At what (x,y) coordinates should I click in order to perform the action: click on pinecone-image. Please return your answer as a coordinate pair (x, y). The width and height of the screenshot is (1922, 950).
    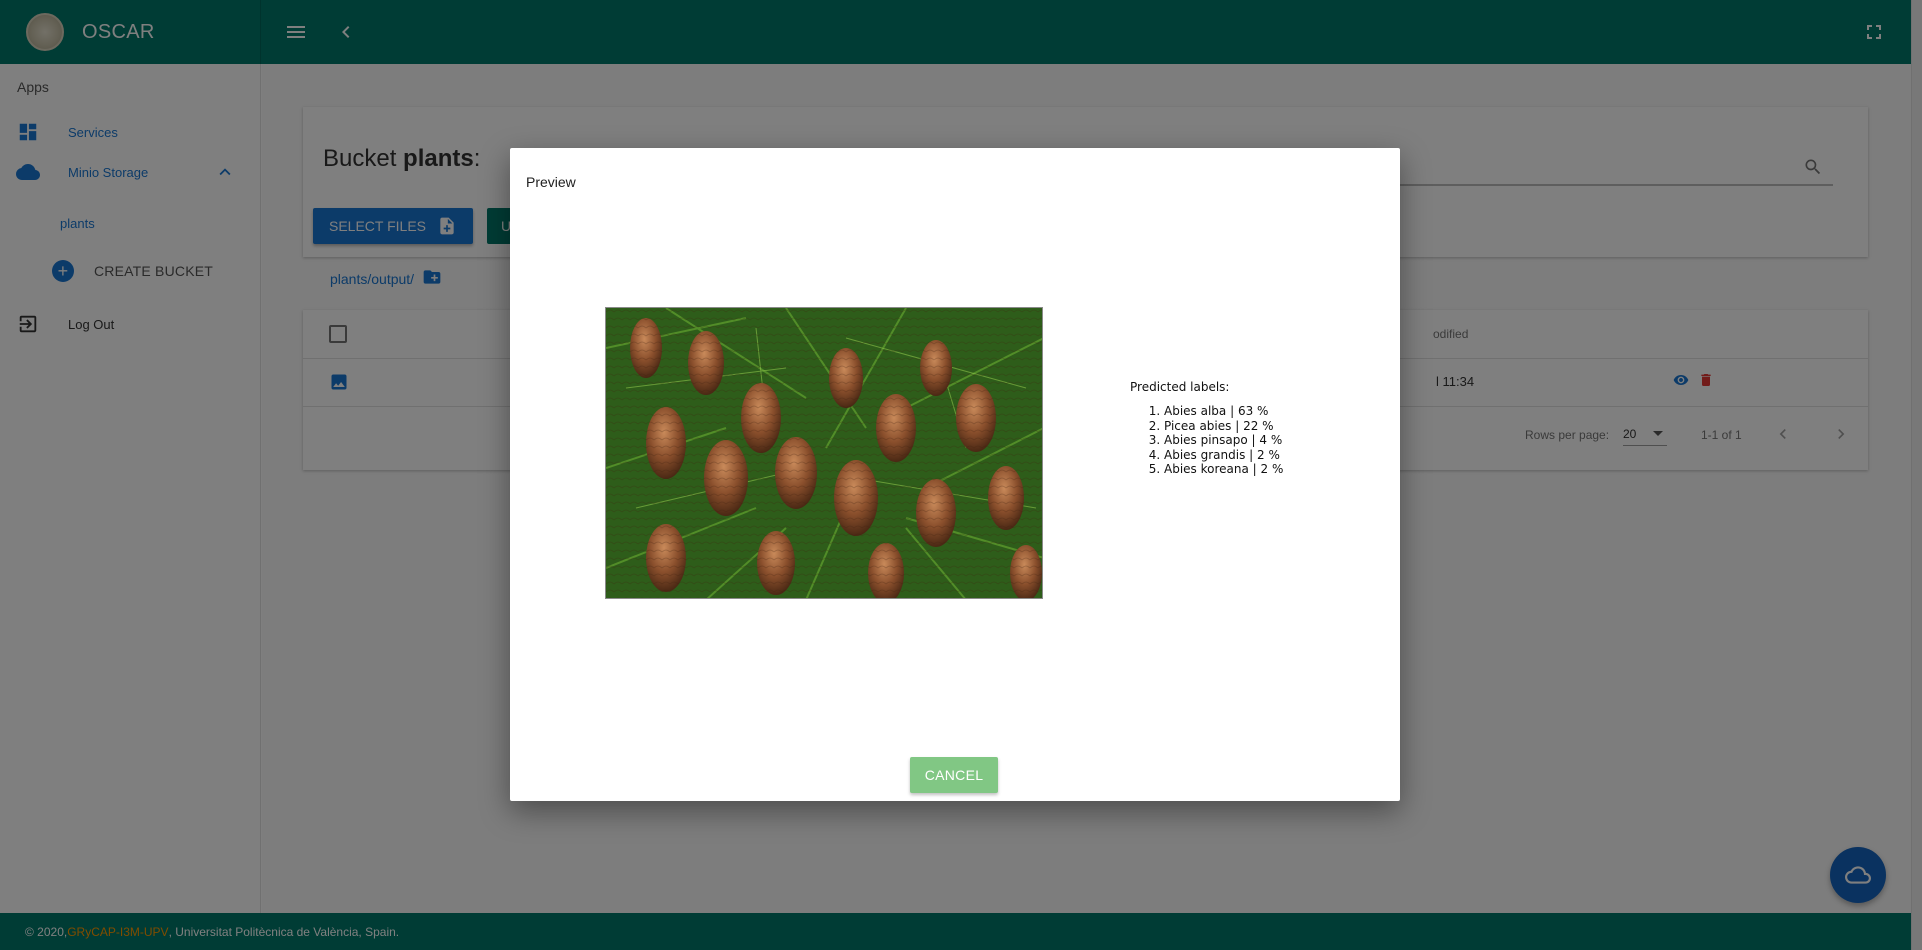
    Looking at the image, I should click on (824, 453).